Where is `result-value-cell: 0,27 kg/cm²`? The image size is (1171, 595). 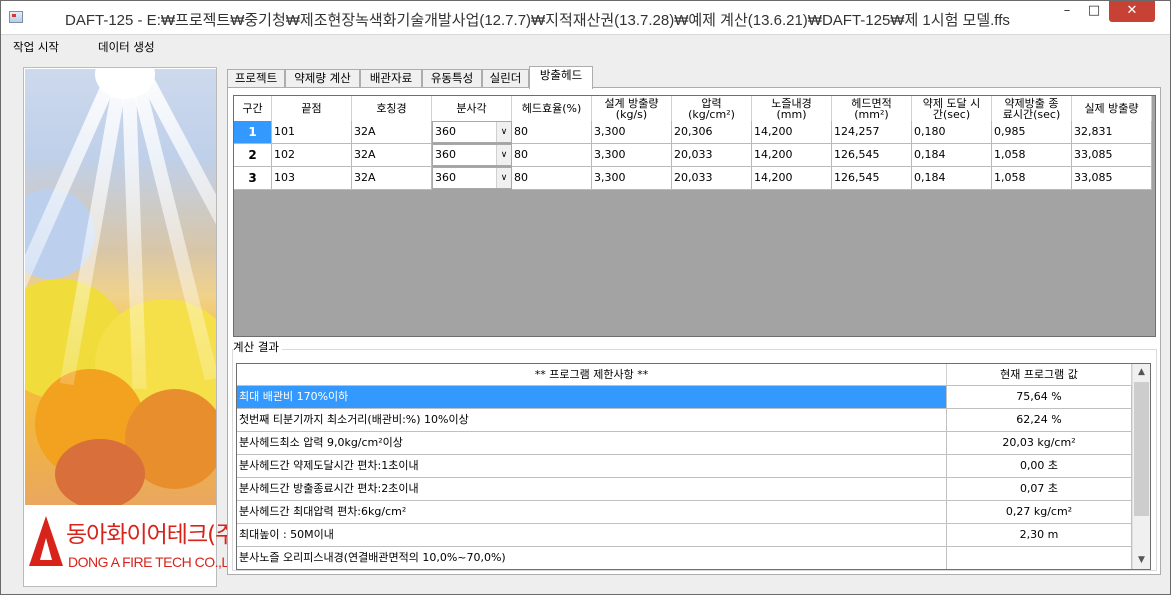
result-value-cell: 0,27 kg/cm² is located at coordinates (1039, 512).